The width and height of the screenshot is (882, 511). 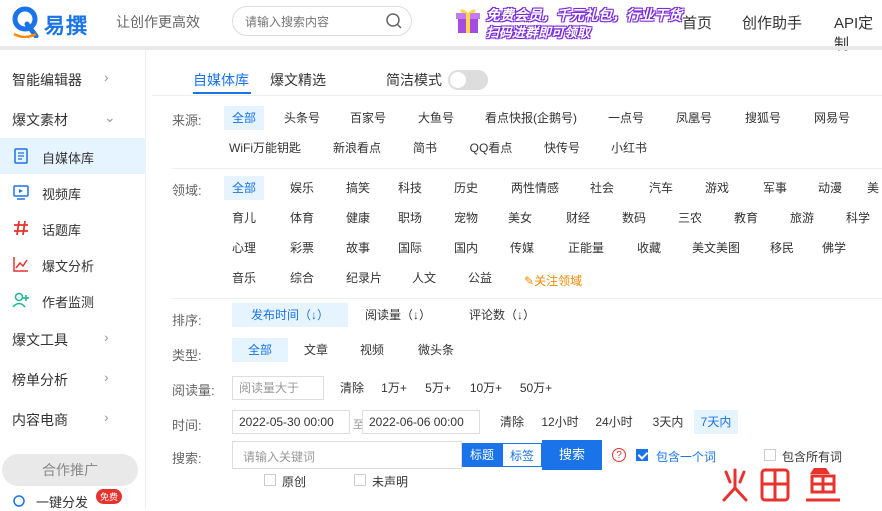 I want to click on field-option-row3-6: 正能量, so click(x=586, y=248).